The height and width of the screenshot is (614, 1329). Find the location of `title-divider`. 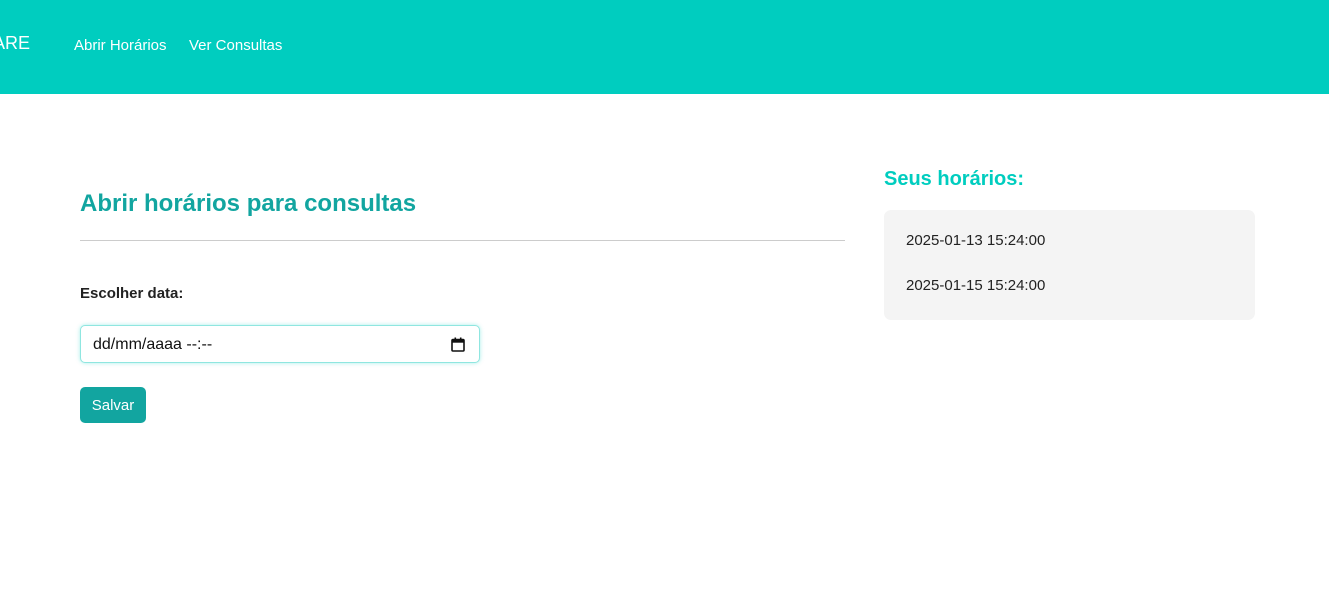

title-divider is located at coordinates (462, 240).